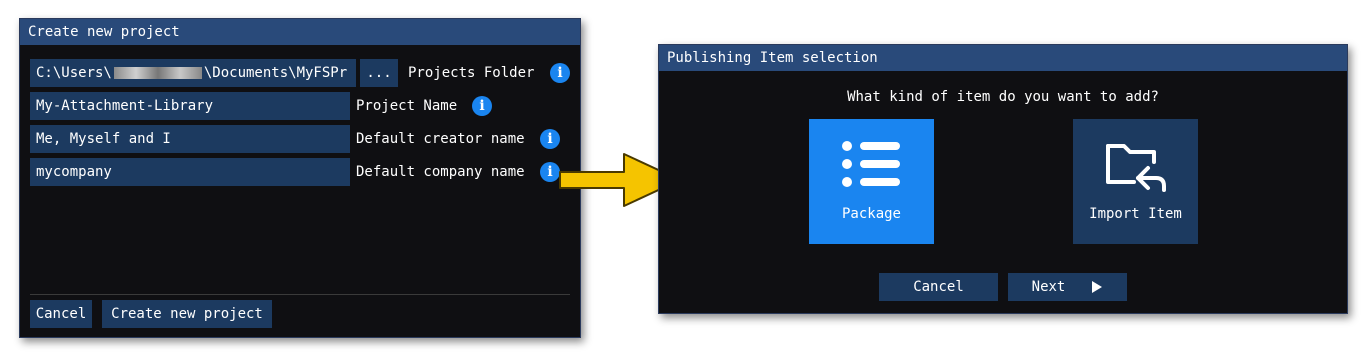 The image size is (1366, 357). I want to click on dialog-titlebar: Create new project, so click(300, 32).